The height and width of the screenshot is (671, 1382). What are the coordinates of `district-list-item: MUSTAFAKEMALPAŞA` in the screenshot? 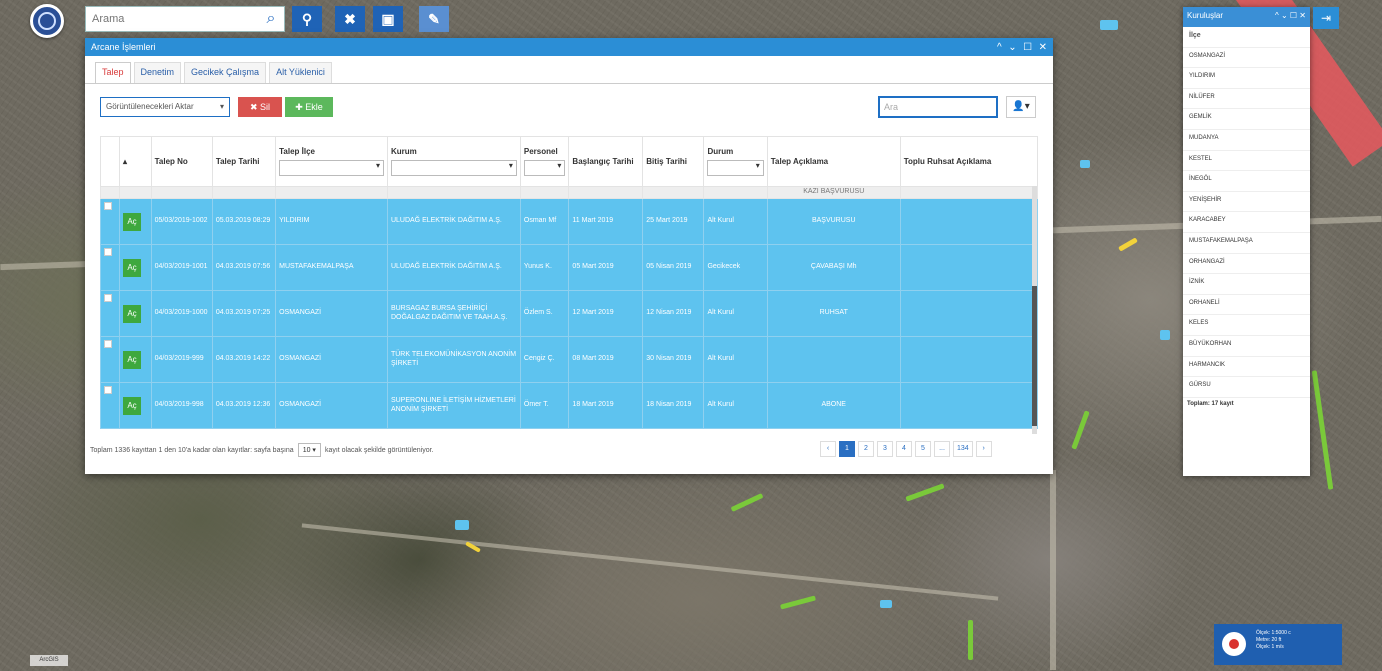 It's located at (1246, 243).